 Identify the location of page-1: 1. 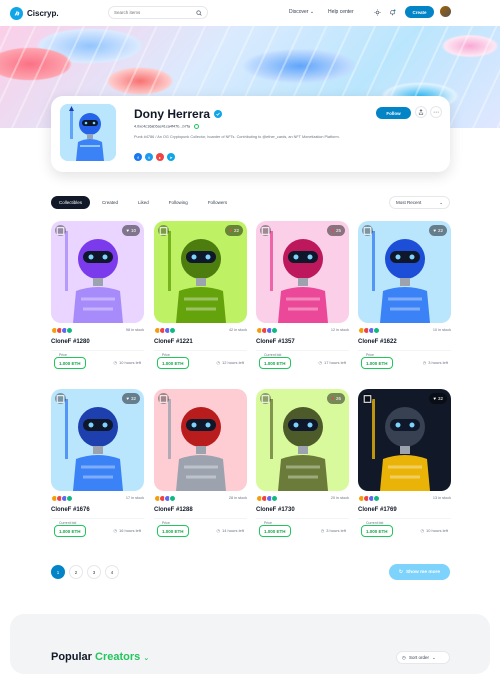
(58, 572).